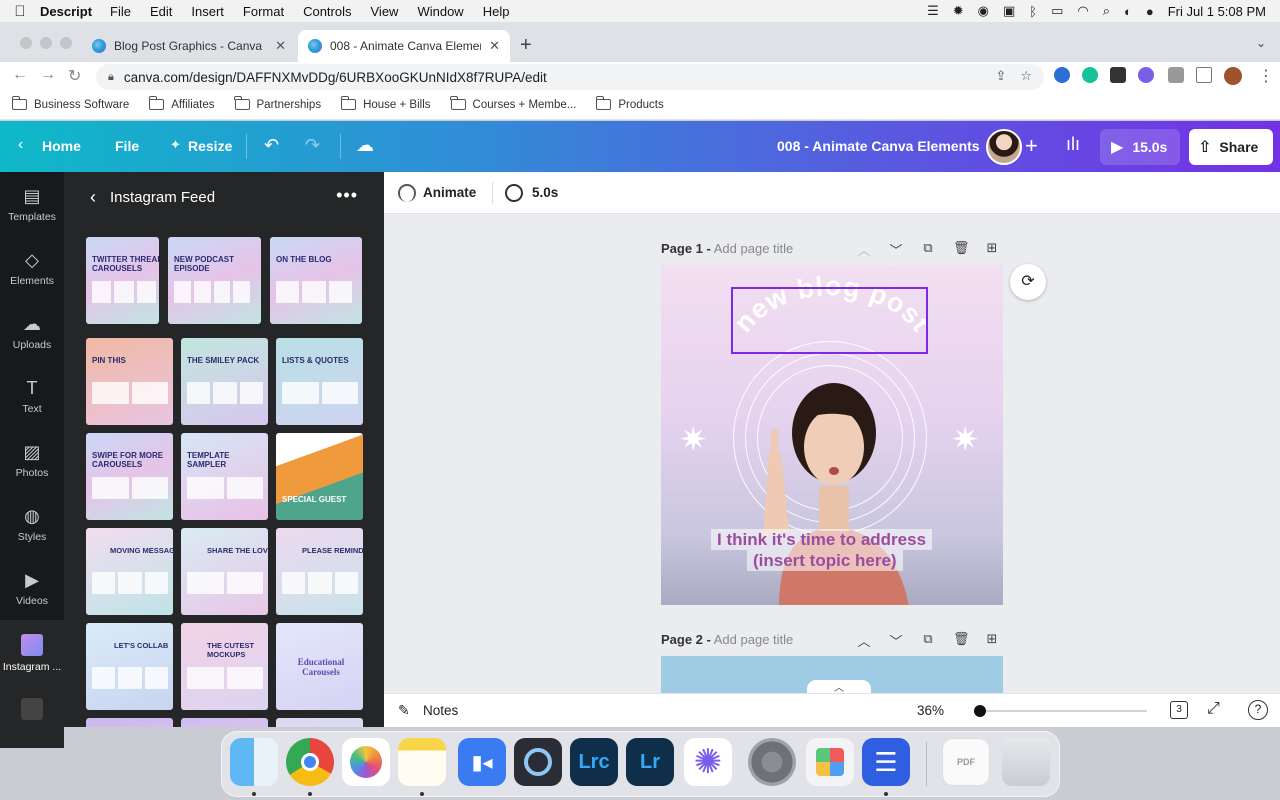 This screenshot has height=800, width=1280. I want to click on bookmark-partnerships: Partnerships, so click(277, 103).